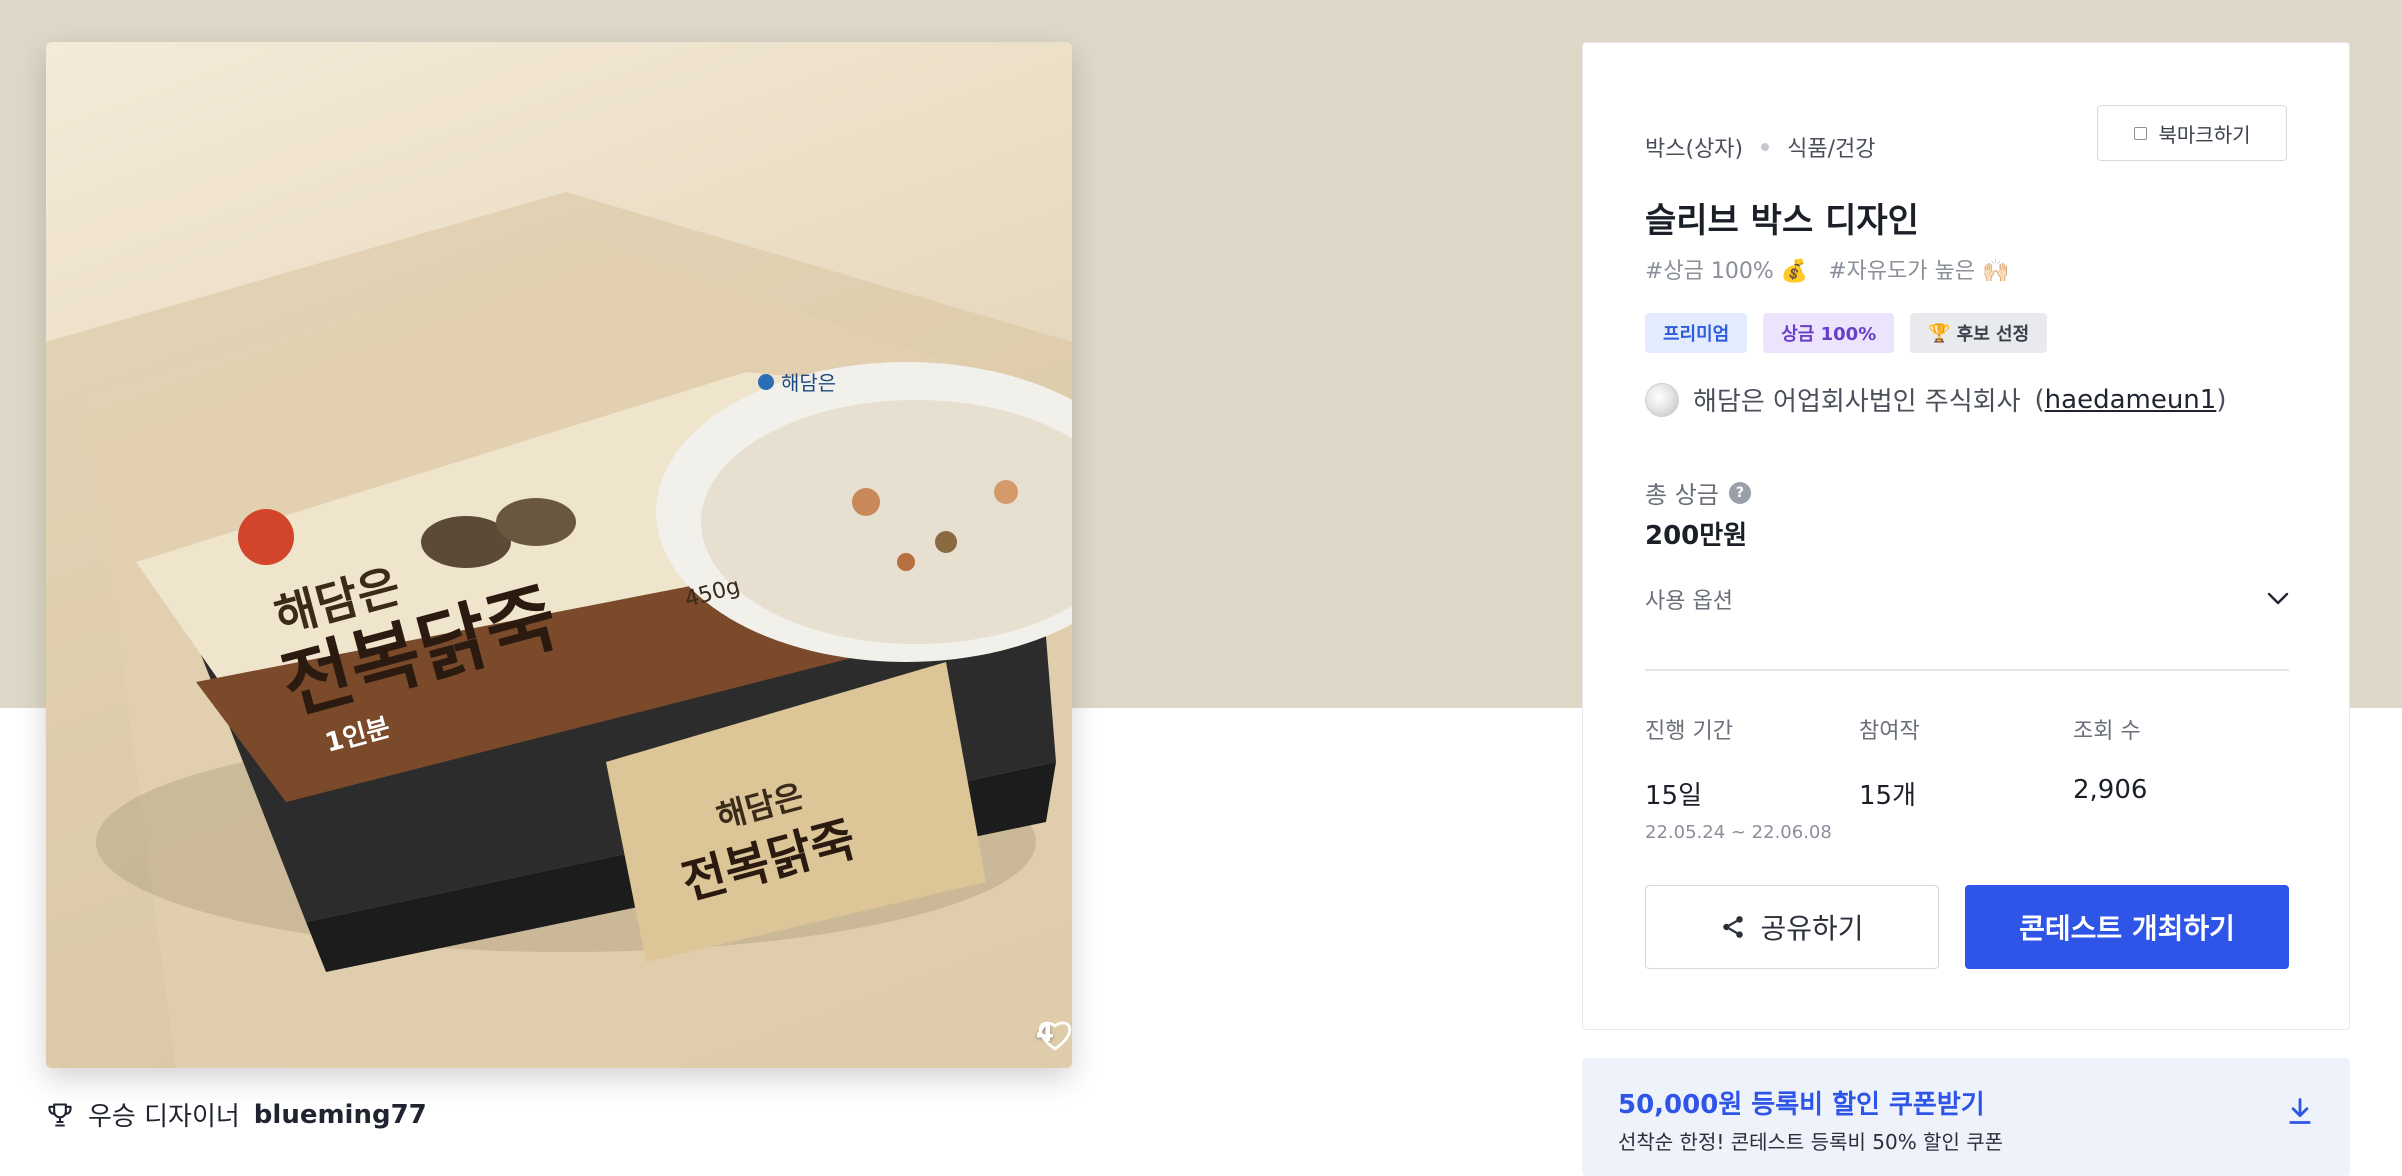 The width and height of the screenshot is (2402, 1176). I want to click on like-counter: 4, so click(1054, 1034).